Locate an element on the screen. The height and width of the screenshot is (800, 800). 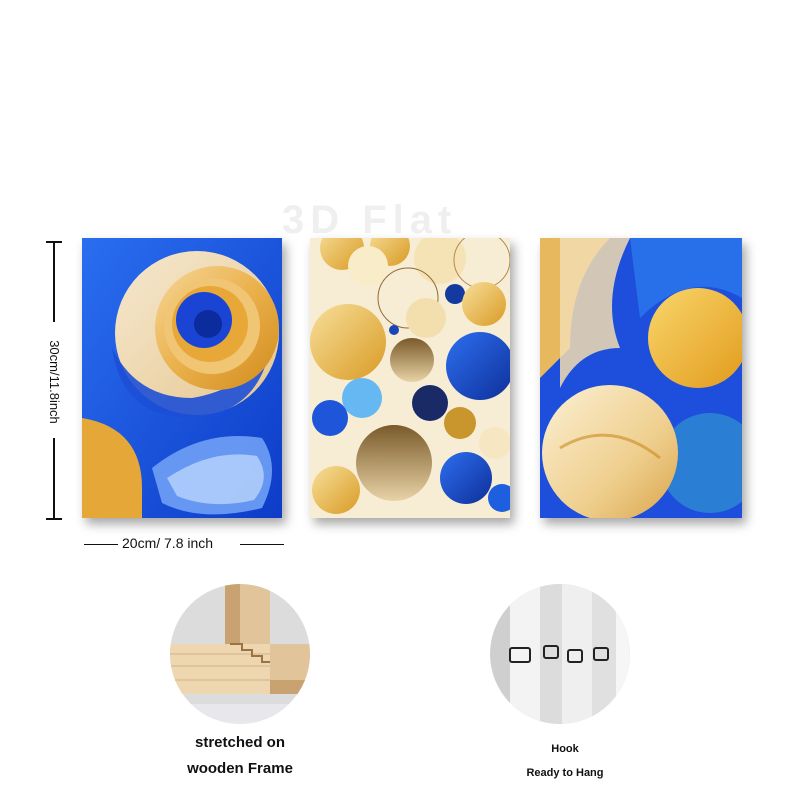
hook-caption-line2: Ready to Hang is located at coordinates (565, 773).